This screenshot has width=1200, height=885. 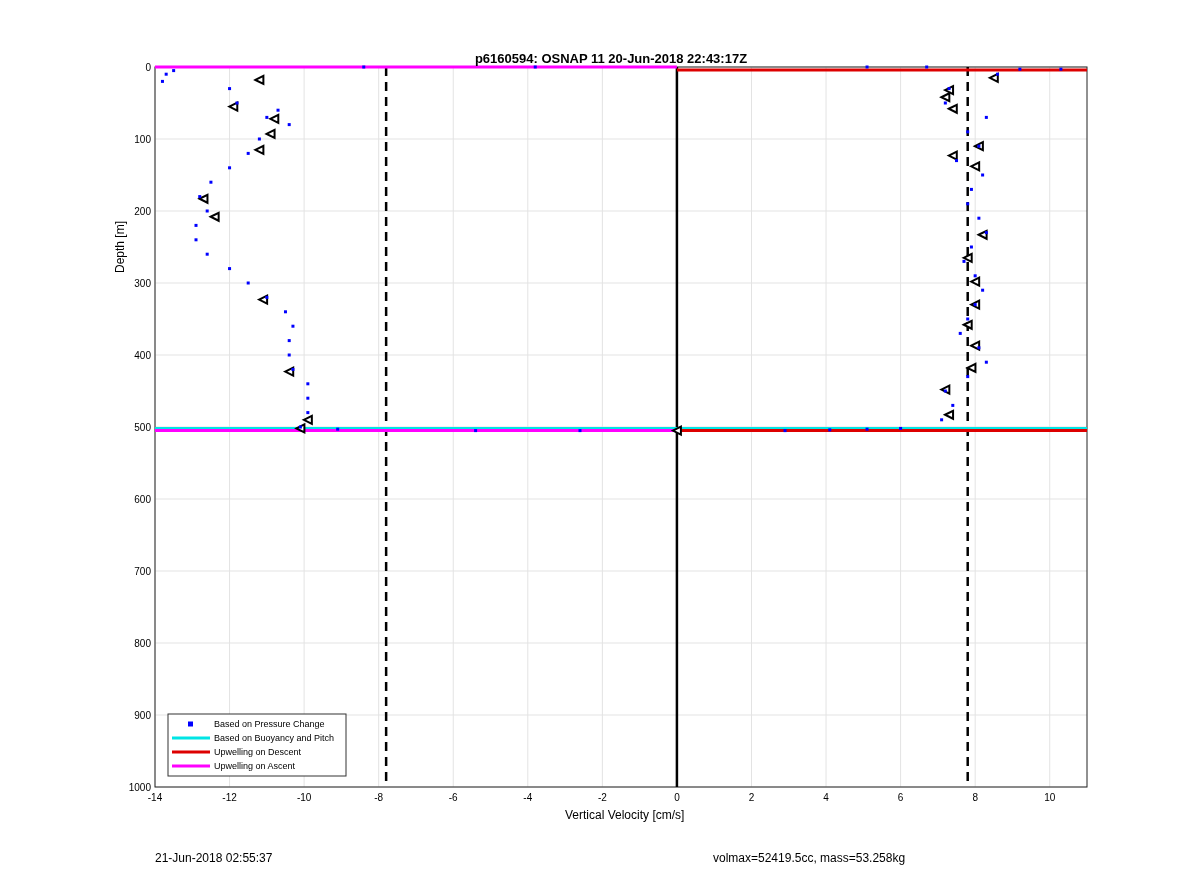 I want to click on legend-label: Based on Pressure Change, so click(x=269, y=724).